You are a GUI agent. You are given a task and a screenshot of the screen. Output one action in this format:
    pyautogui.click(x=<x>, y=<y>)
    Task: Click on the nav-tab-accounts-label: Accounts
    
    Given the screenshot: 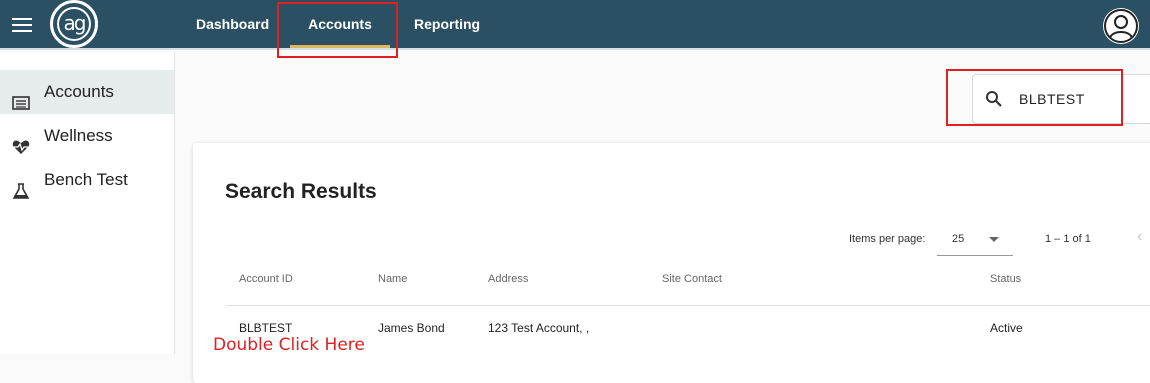 What is the action you would take?
    pyautogui.click(x=340, y=24)
    